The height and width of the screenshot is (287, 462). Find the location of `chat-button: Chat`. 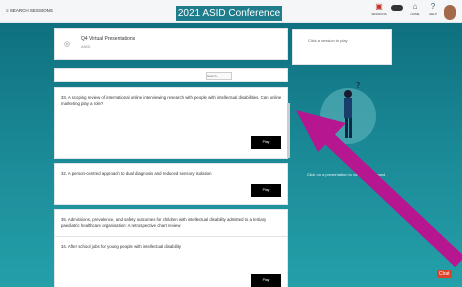

chat-button: Chat is located at coordinates (444, 274).